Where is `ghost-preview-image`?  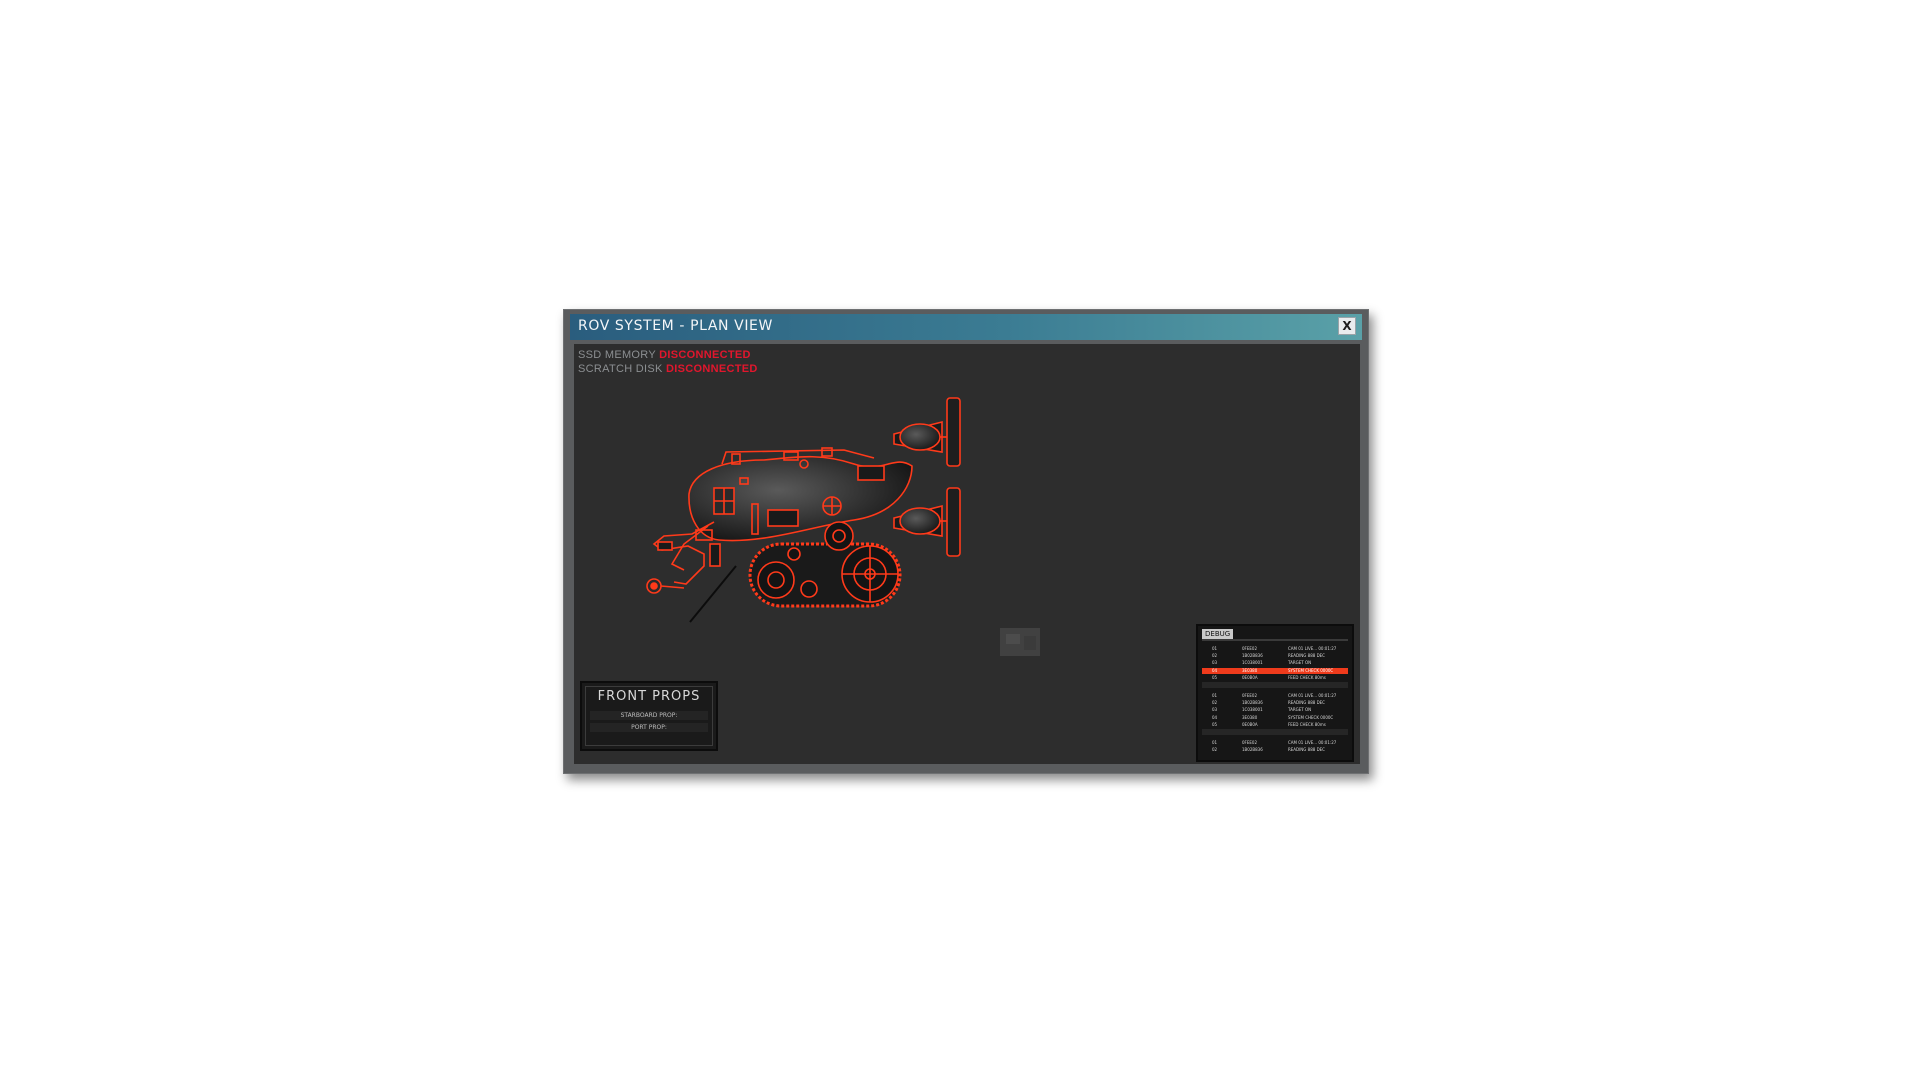 ghost-preview-image is located at coordinates (1020, 642).